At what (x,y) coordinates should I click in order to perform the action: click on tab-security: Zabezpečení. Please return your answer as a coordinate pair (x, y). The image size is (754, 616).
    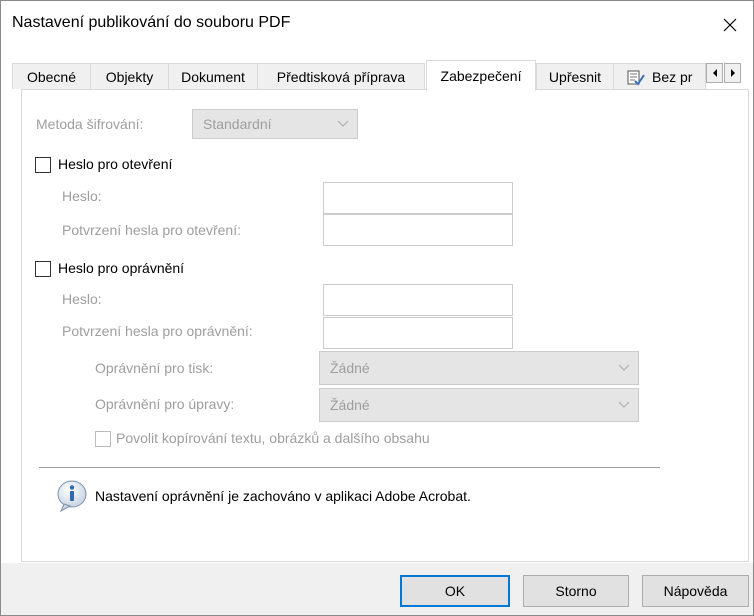
    Looking at the image, I should click on (481, 75).